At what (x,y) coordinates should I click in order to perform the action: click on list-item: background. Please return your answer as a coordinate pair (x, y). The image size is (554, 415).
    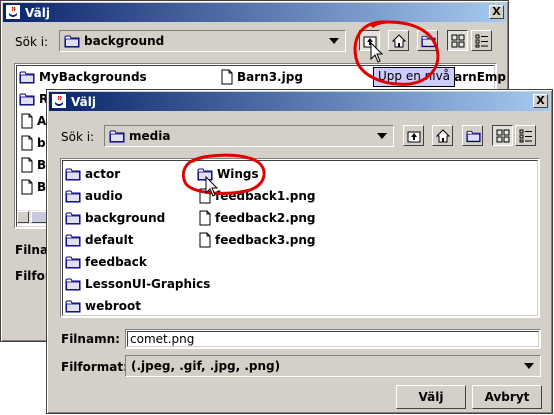
    Looking at the image, I should click on (115, 218).